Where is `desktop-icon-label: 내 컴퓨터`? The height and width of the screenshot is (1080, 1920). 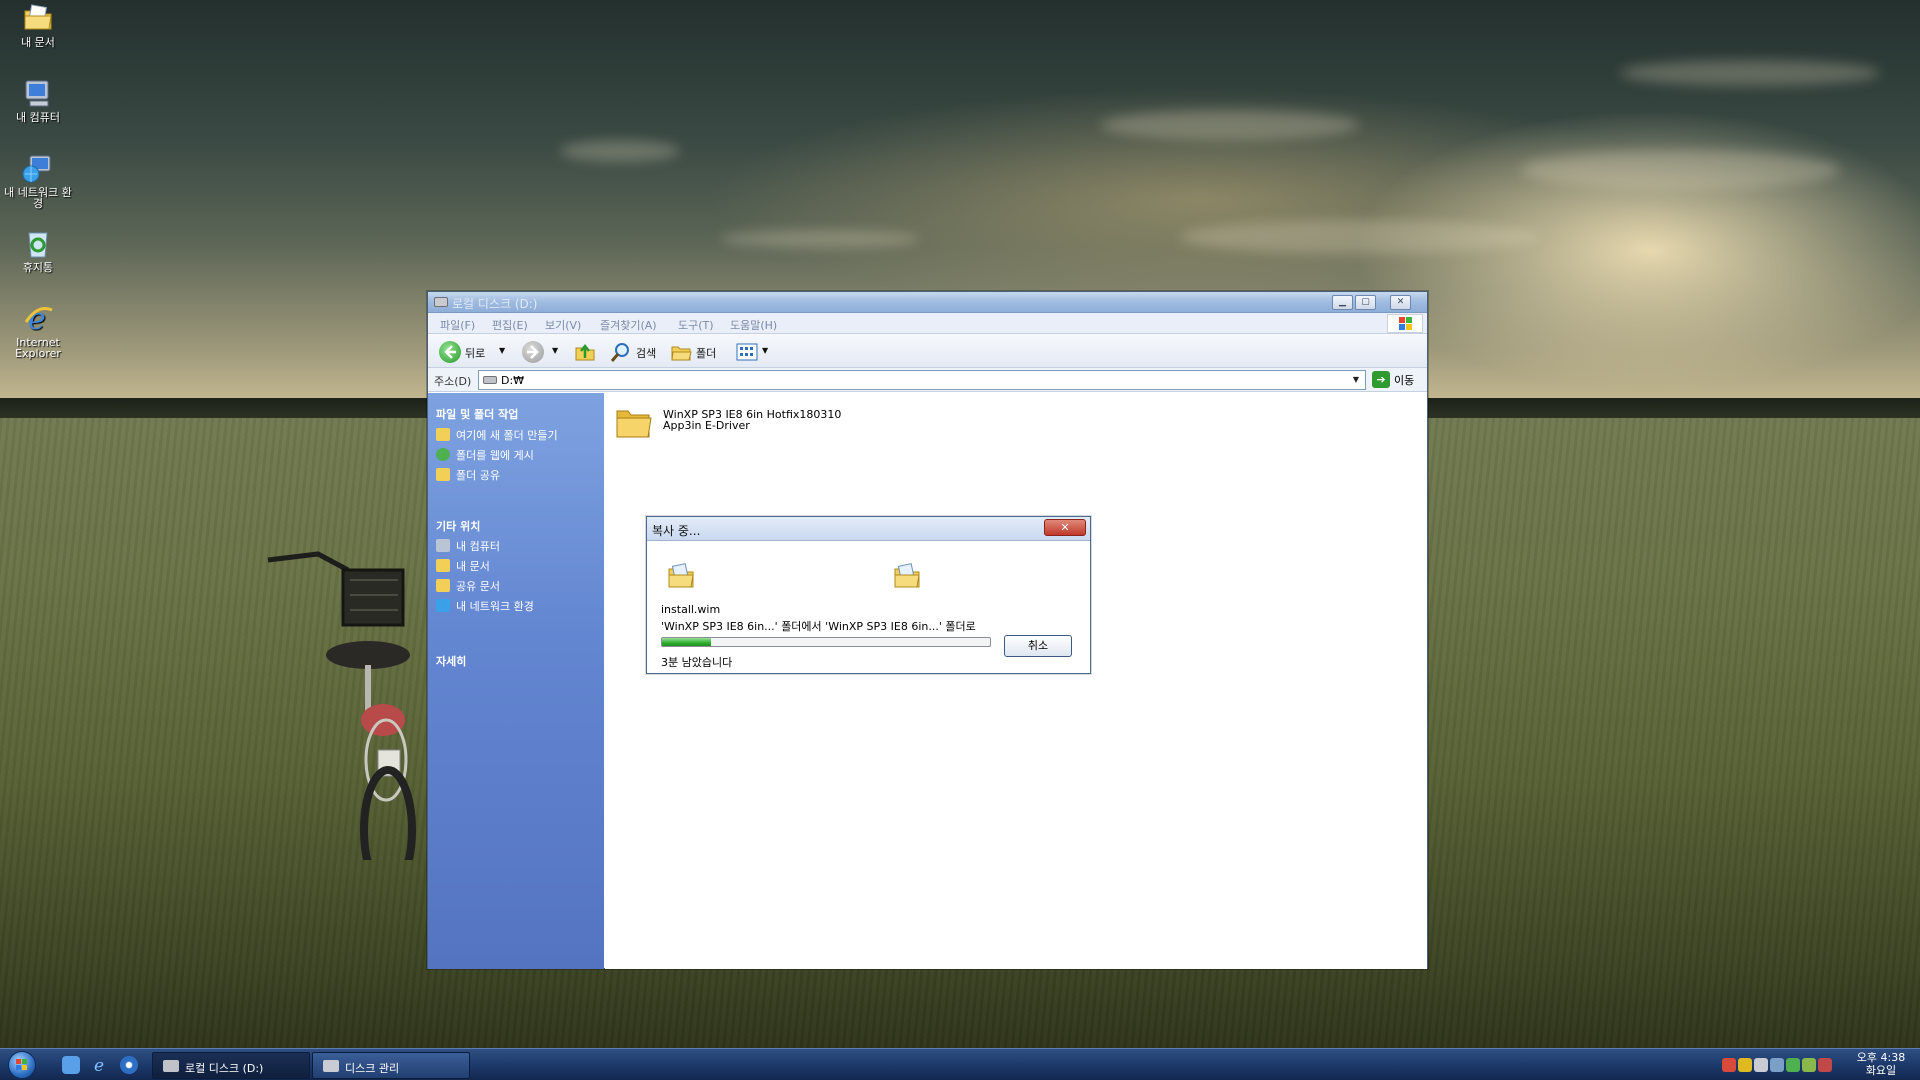 desktop-icon-label: 내 컴퓨터 is located at coordinates (38, 117).